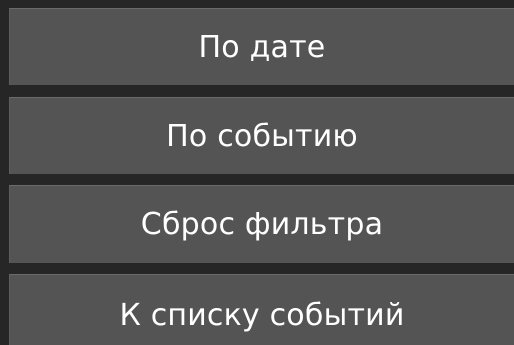  I want to click on reset-filter-label: Сброс фильтра, so click(262, 224).